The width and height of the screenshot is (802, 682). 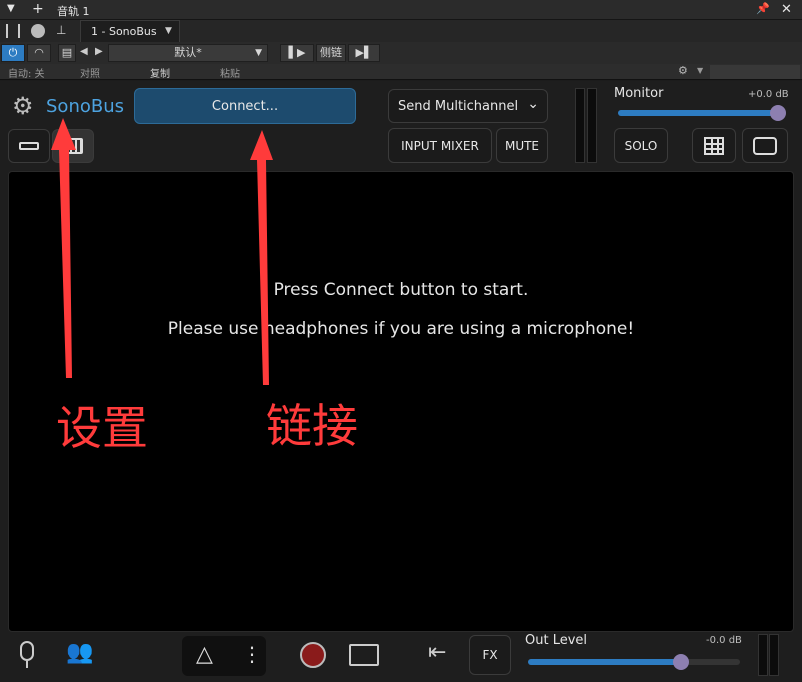 I want to click on preset-next-icon: ▶, so click(x=99, y=51).